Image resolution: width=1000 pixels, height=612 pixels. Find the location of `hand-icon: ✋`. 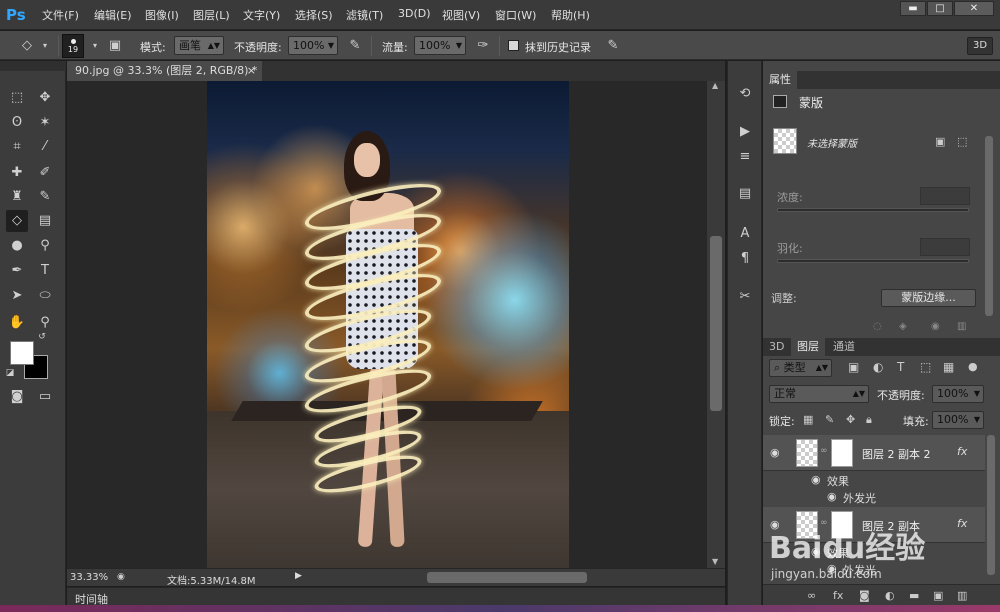

hand-icon: ✋ is located at coordinates (17, 323).